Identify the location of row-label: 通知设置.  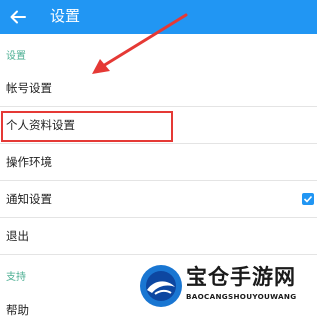
(29, 199).